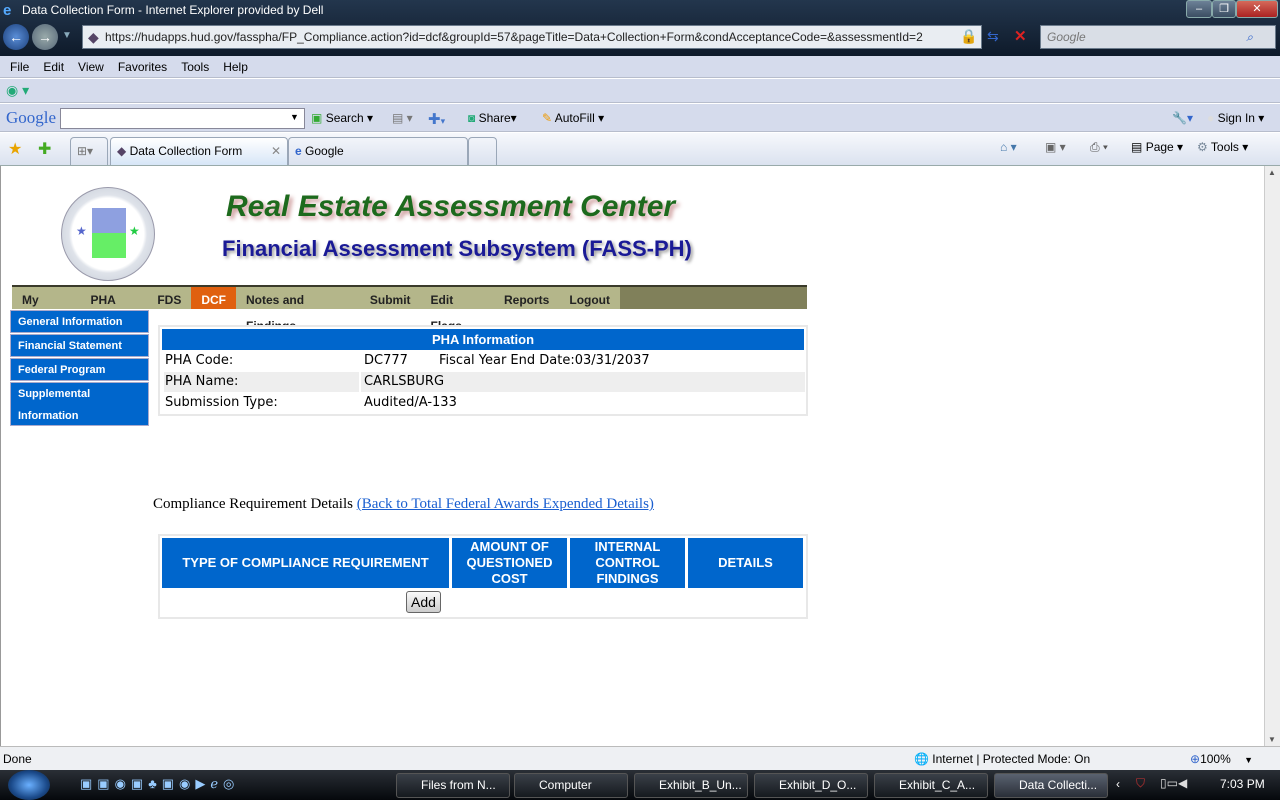 The image size is (1280, 800). Describe the element at coordinates (1222, 147) in the screenshot. I see `tools-menu: ⚙ Tools ▾` at that location.